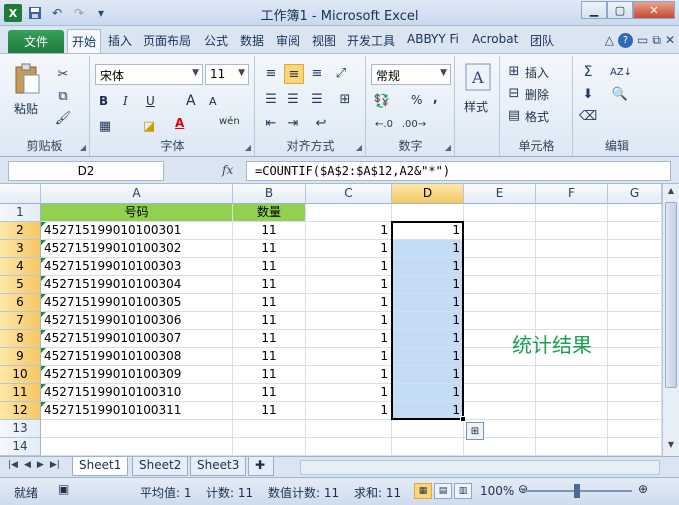 The height and width of the screenshot is (505, 679). I want to click on cell-a: 452715199010100301, so click(137, 231).